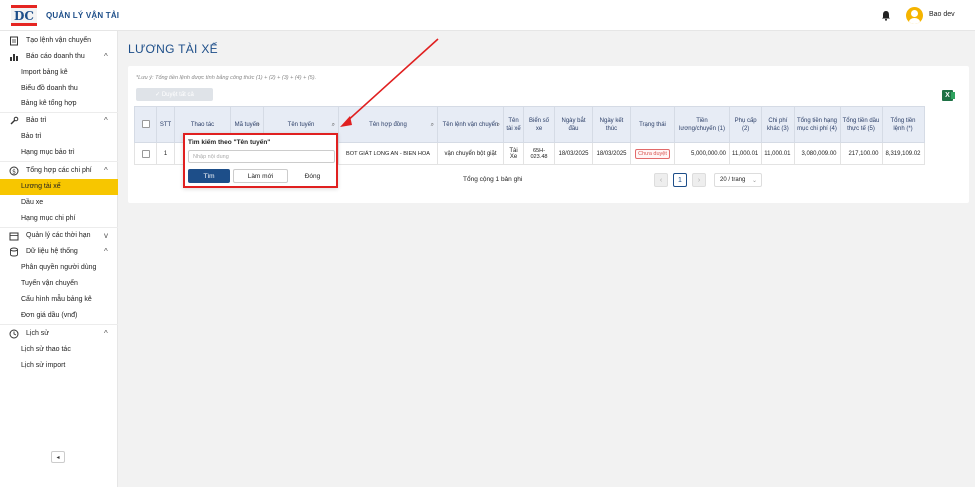  I want to click on cell-driver: Tài Xe, so click(513, 153).